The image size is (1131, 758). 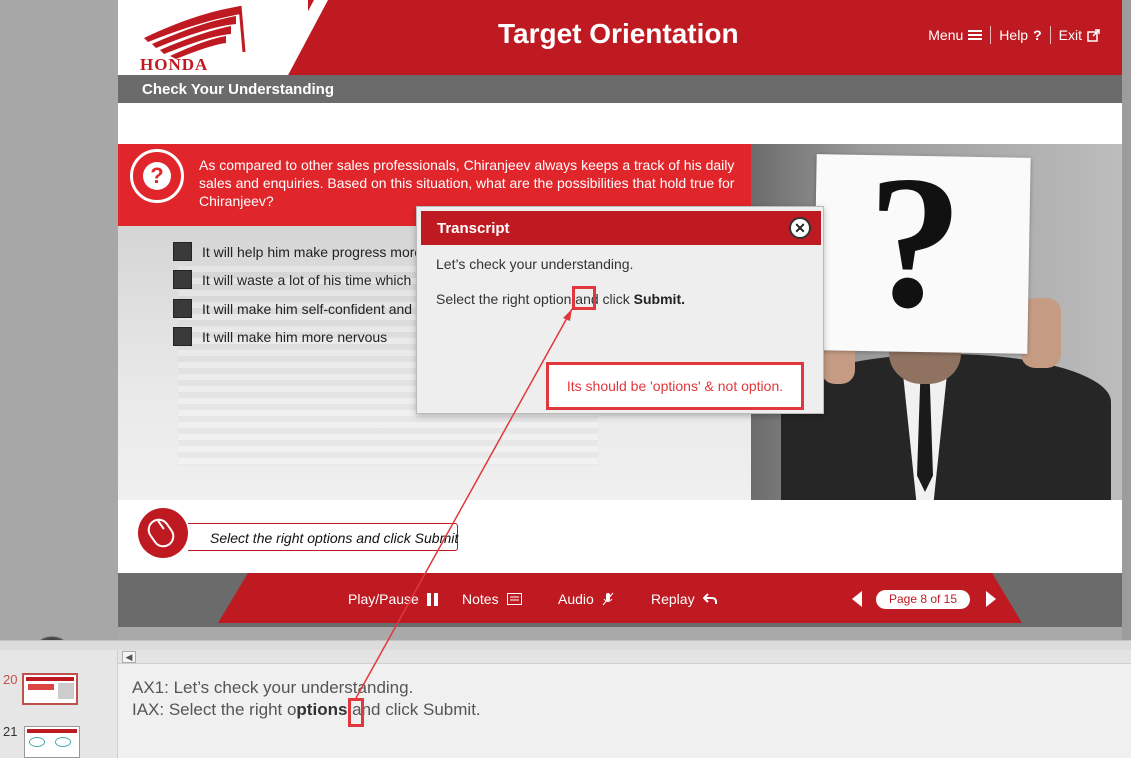 I want to click on annotation-note: Its should be 'options' & not option., so click(x=675, y=386).